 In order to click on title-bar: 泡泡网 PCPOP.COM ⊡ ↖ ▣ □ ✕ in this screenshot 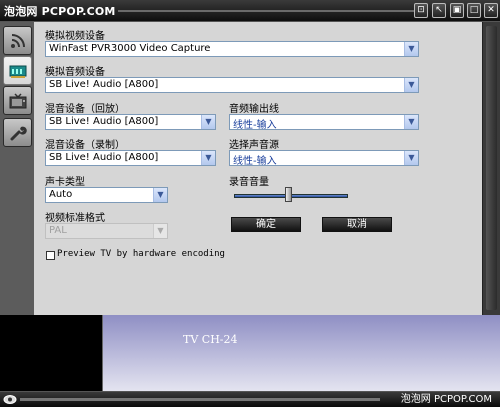, I will do `click(250, 11)`.